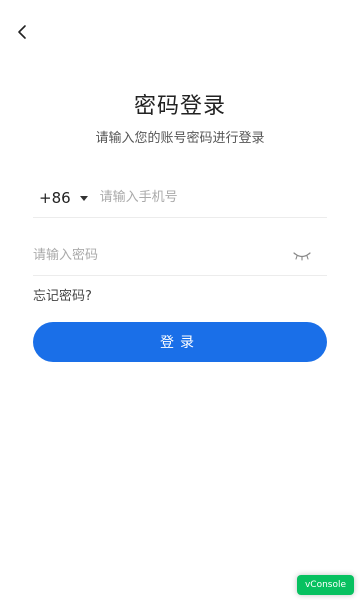  What do you see at coordinates (62, 294) in the screenshot?
I see `forgot-password-link: 忘记密码?` at bounding box center [62, 294].